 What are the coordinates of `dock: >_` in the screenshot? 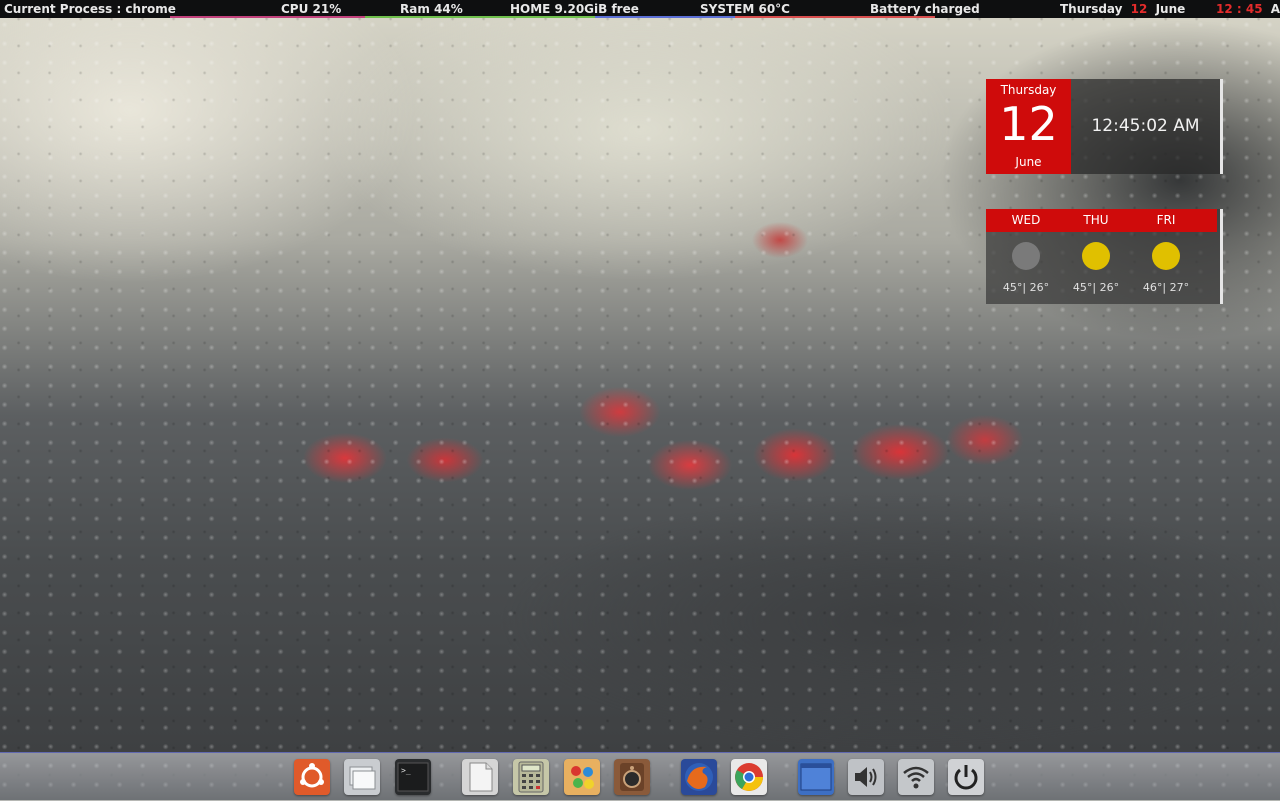 It's located at (640, 776).